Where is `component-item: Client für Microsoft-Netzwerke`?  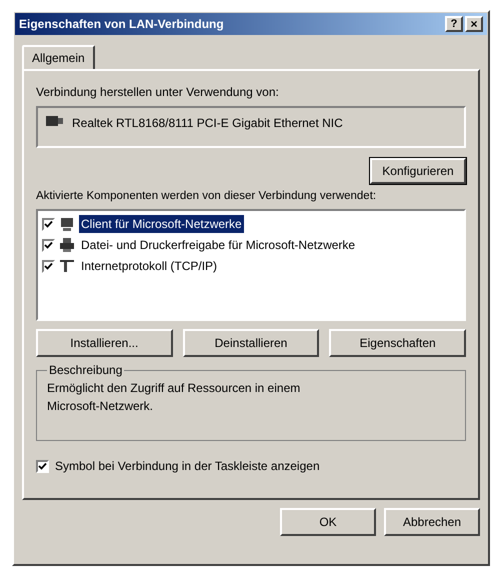 component-item: Client für Microsoft-Netzwerke is located at coordinates (161, 224).